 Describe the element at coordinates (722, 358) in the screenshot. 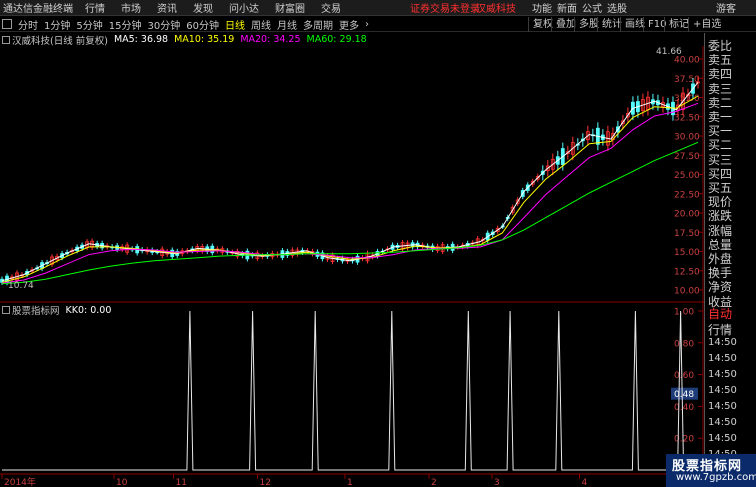

I see `side-time-1: 14:50` at that location.